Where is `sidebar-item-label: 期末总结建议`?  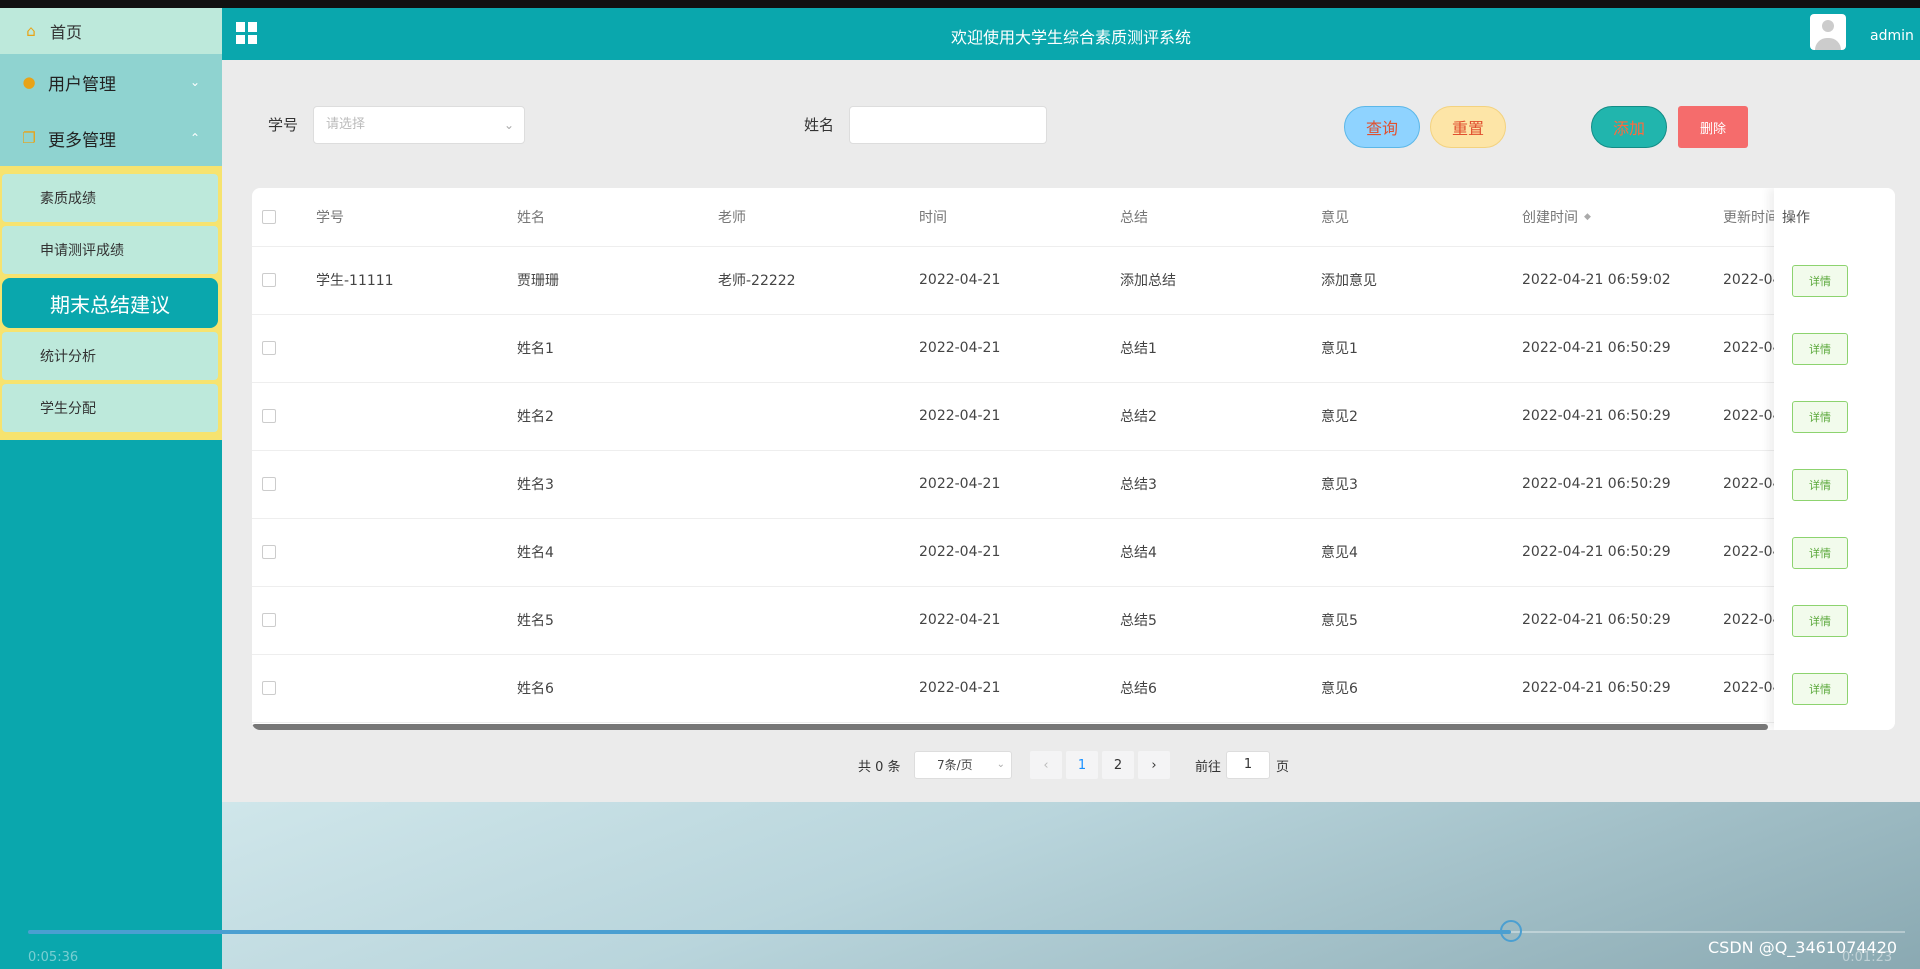 sidebar-item-label: 期末总结建议 is located at coordinates (110, 304).